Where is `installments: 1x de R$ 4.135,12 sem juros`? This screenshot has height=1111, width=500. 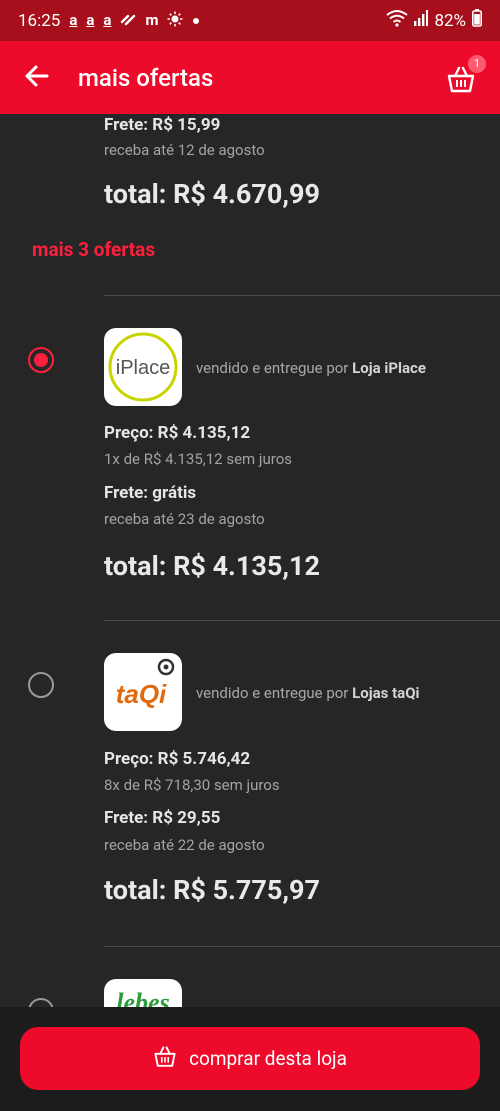
installments: 1x de R$ 4.135,12 sem juros is located at coordinates (198, 459).